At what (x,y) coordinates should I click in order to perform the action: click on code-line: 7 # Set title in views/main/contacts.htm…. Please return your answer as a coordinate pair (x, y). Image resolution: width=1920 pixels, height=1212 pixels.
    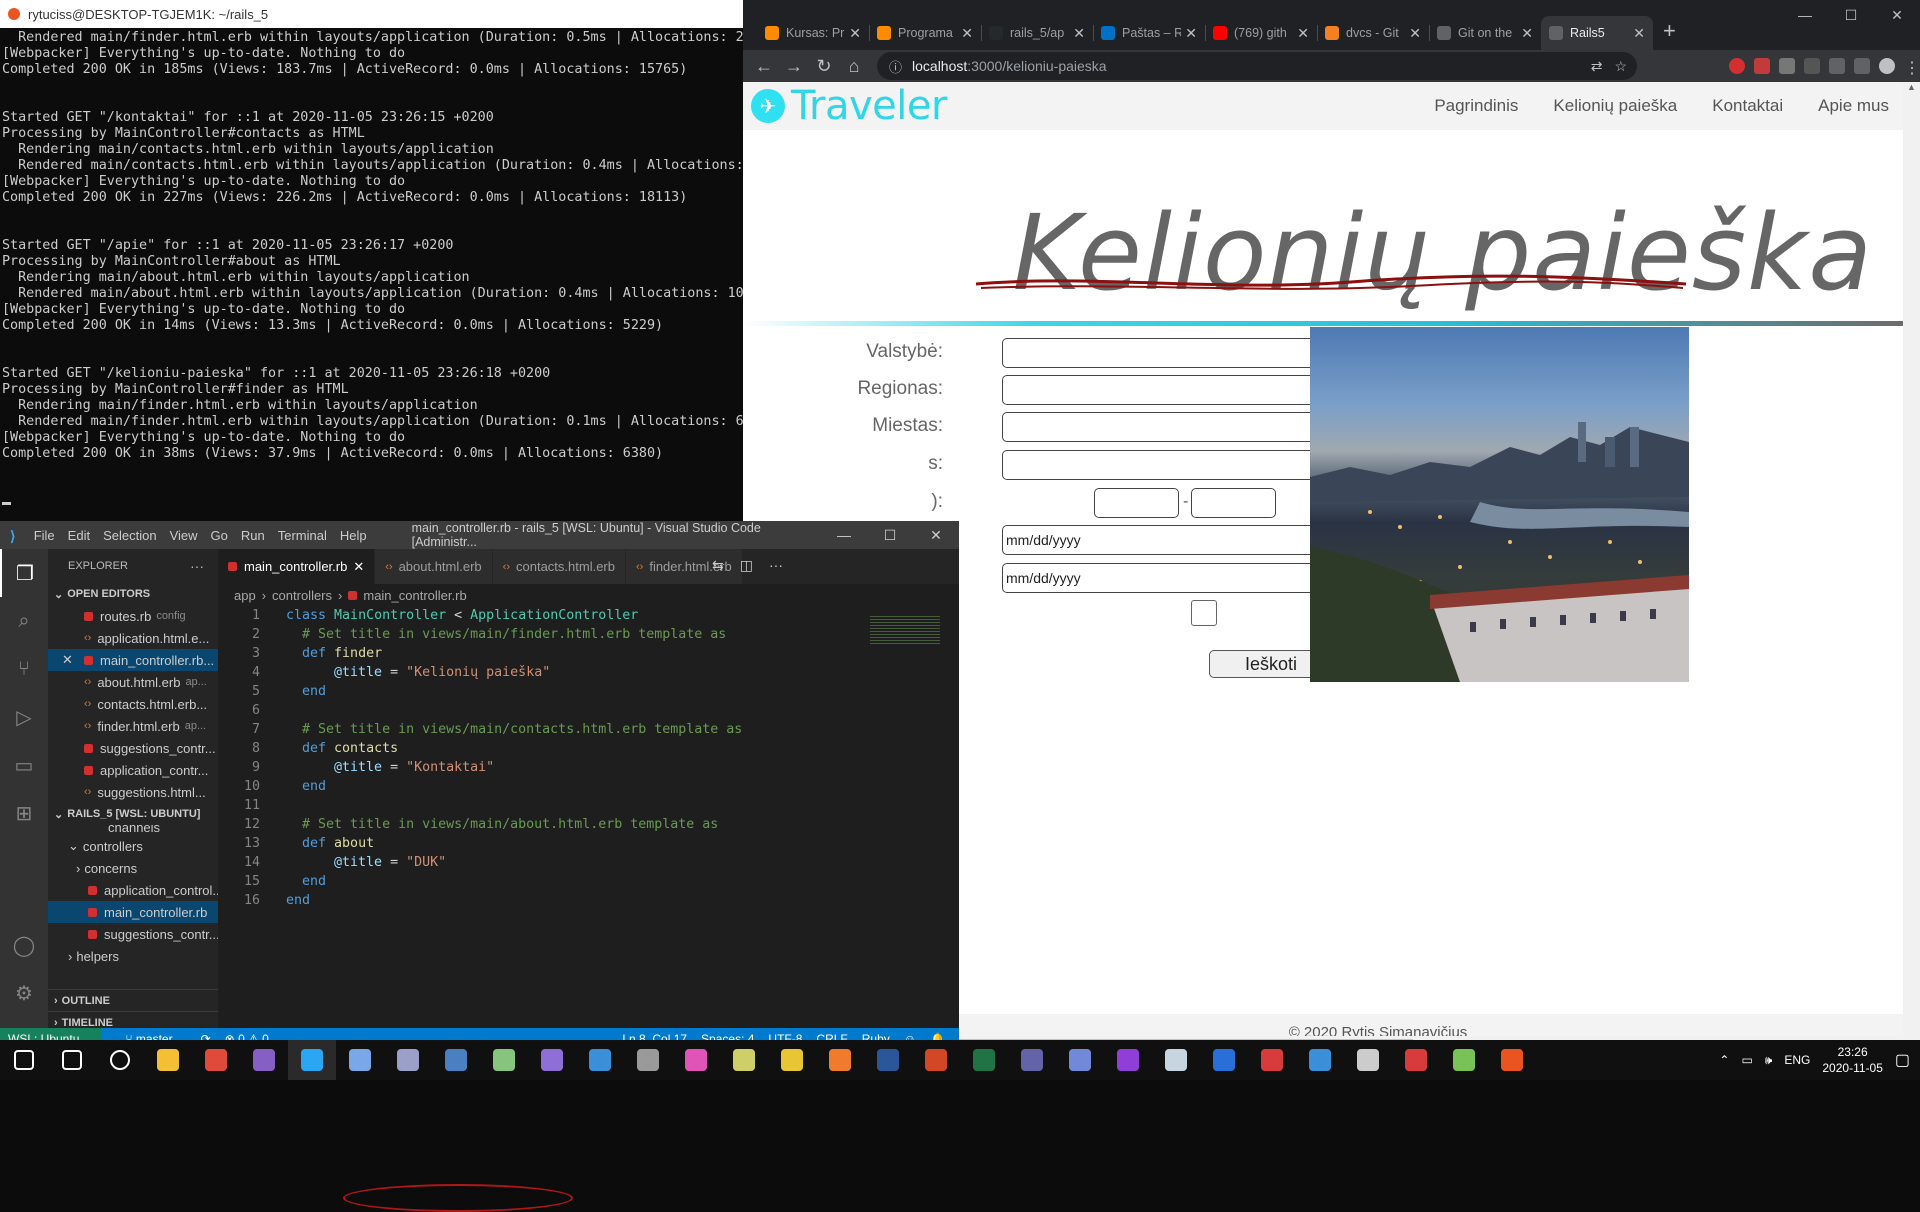
    Looking at the image, I should click on (558, 729).